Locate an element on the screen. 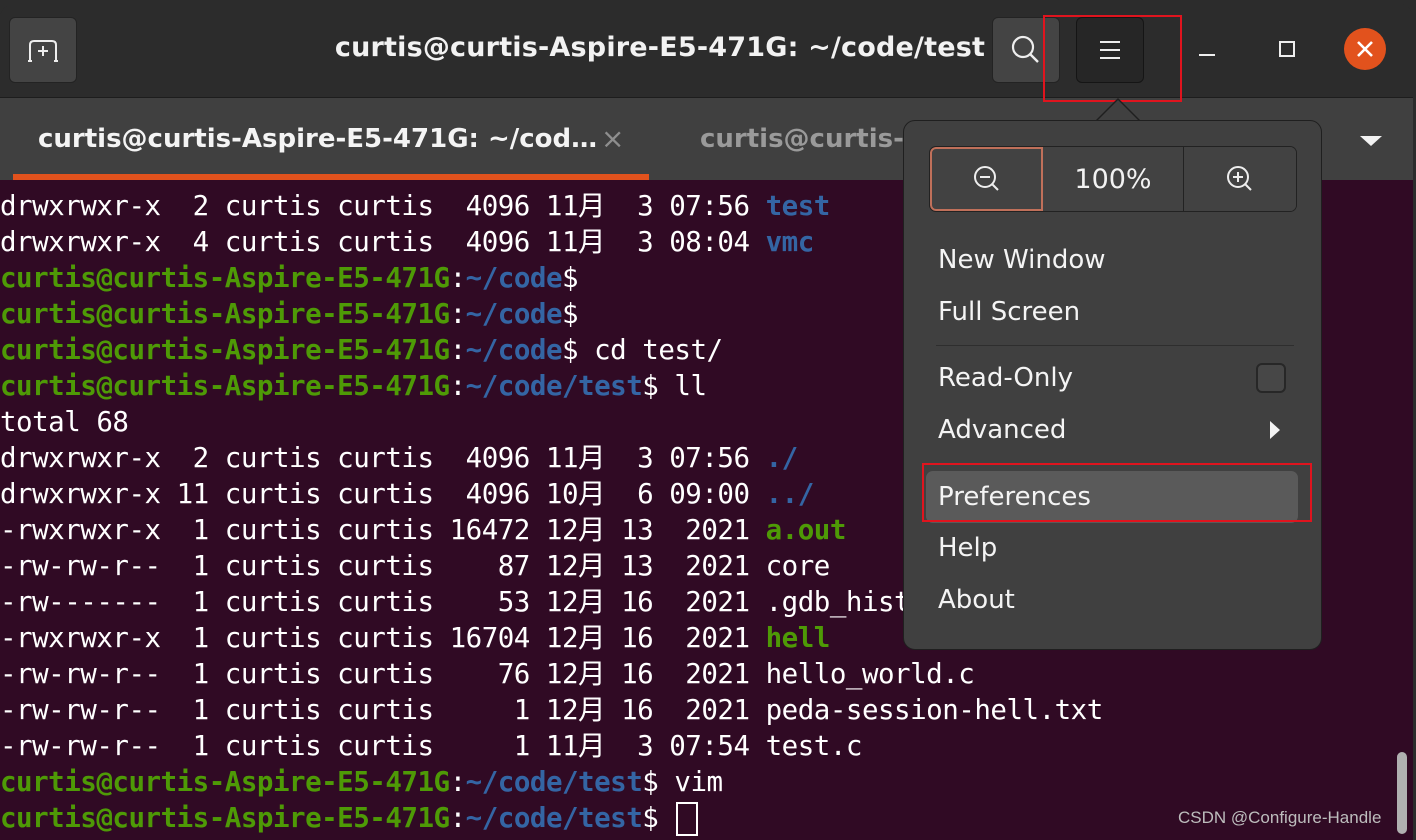 This screenshot has height=840, width=1416. command-text is located at coordinates (666, 818).